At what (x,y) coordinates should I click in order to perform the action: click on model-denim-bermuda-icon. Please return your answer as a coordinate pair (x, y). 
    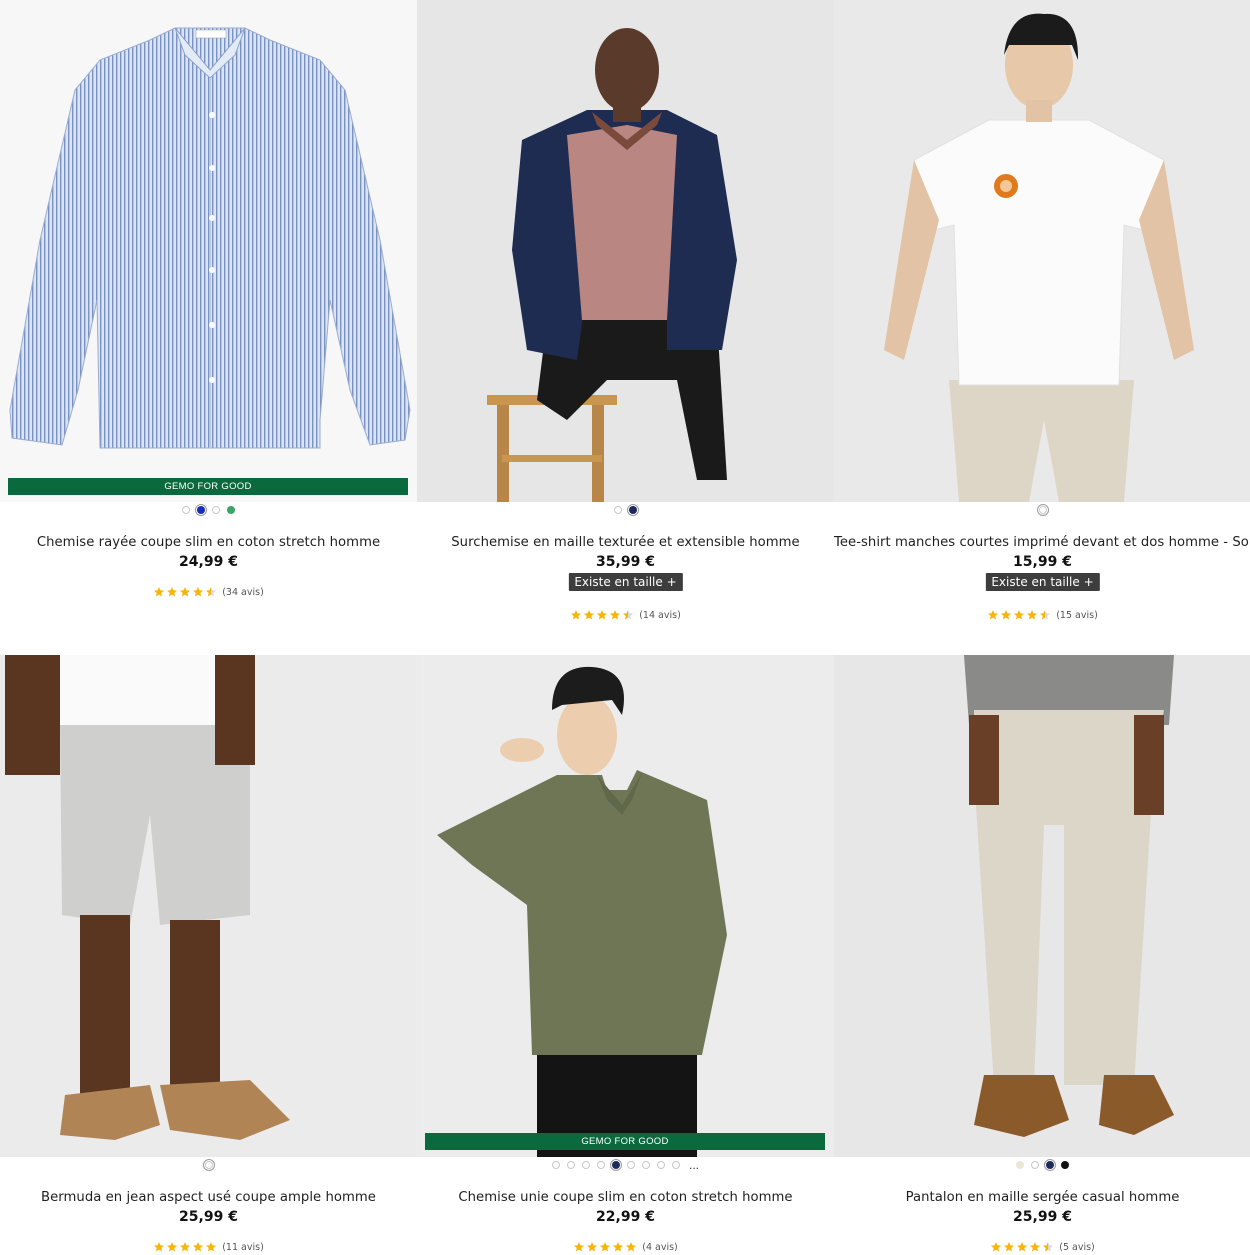
    Looking at the image, I should click on (208, 906).